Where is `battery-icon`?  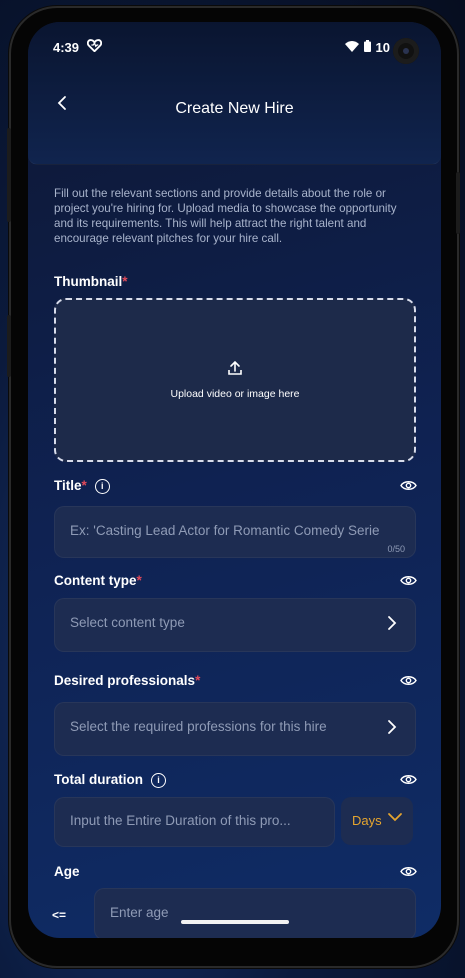
battery-icon is located at coordinates (367, 47).